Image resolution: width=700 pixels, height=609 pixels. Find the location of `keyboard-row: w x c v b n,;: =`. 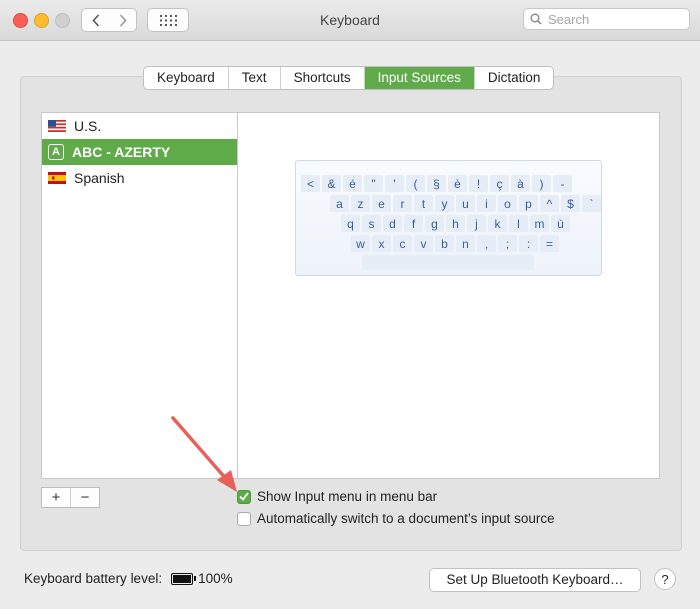

keyboard-row: w x c v b n,;: = is located at coordinates (456, 244).